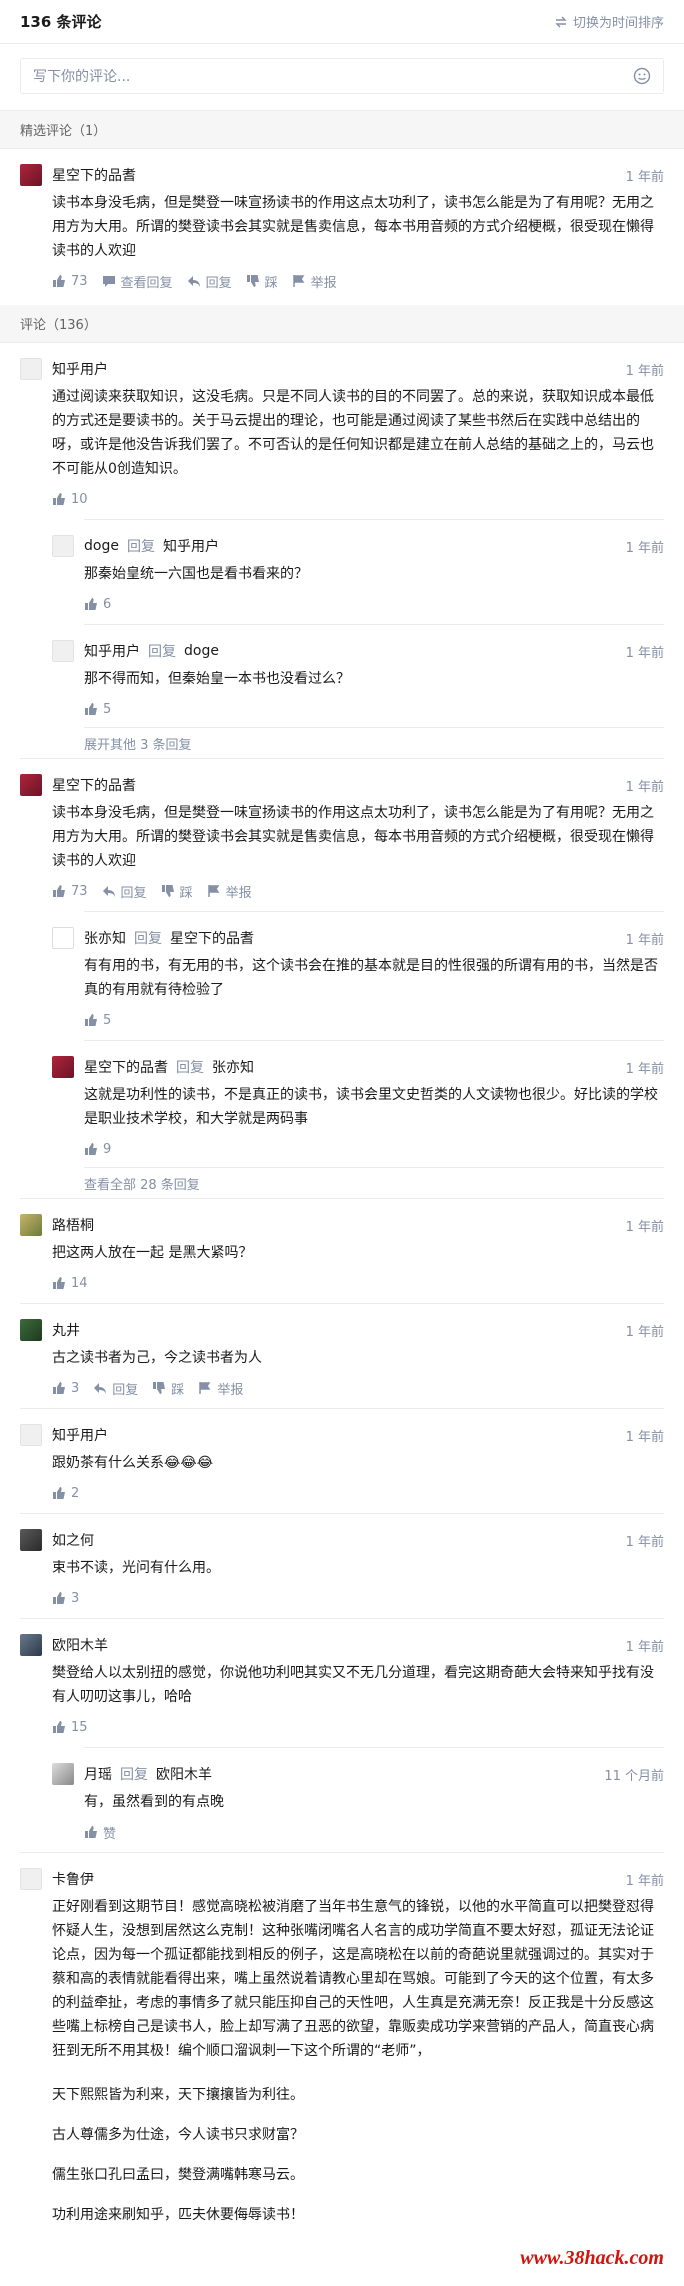 This screenshot has height=2286, width=684. What do you see at coordinates (73, 1225) in the screenshot?
I see `comment-author: 路梧桐` at bounding box center [73, 1225].